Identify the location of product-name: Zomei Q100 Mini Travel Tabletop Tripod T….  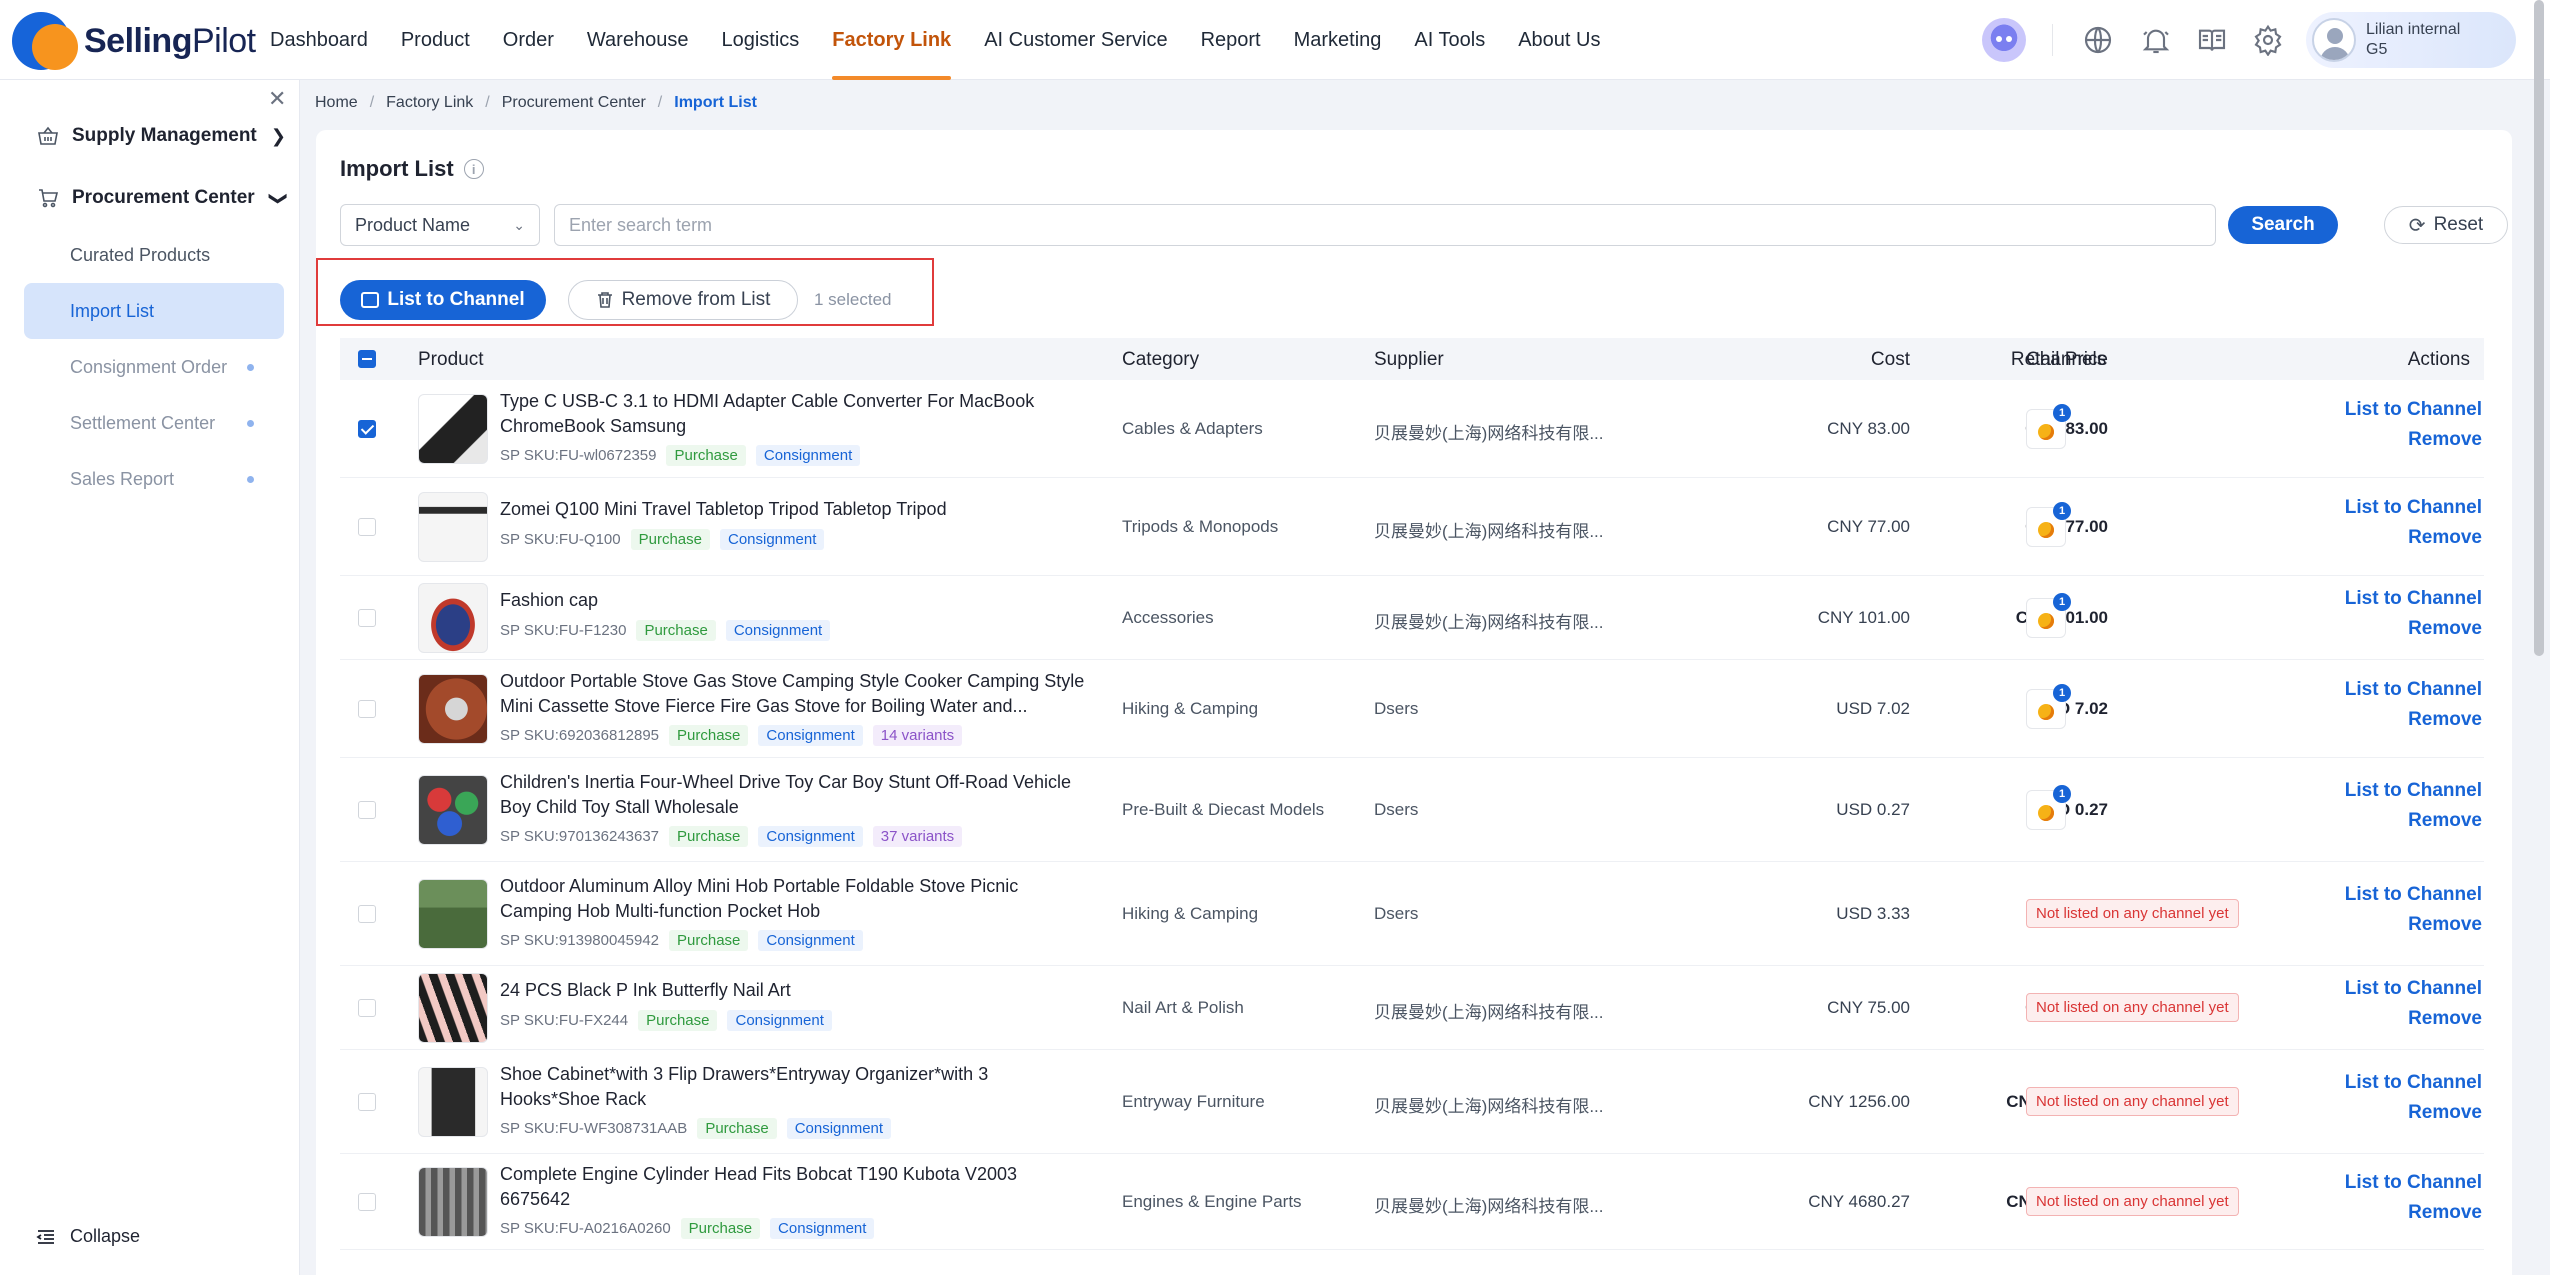
(795, 509).